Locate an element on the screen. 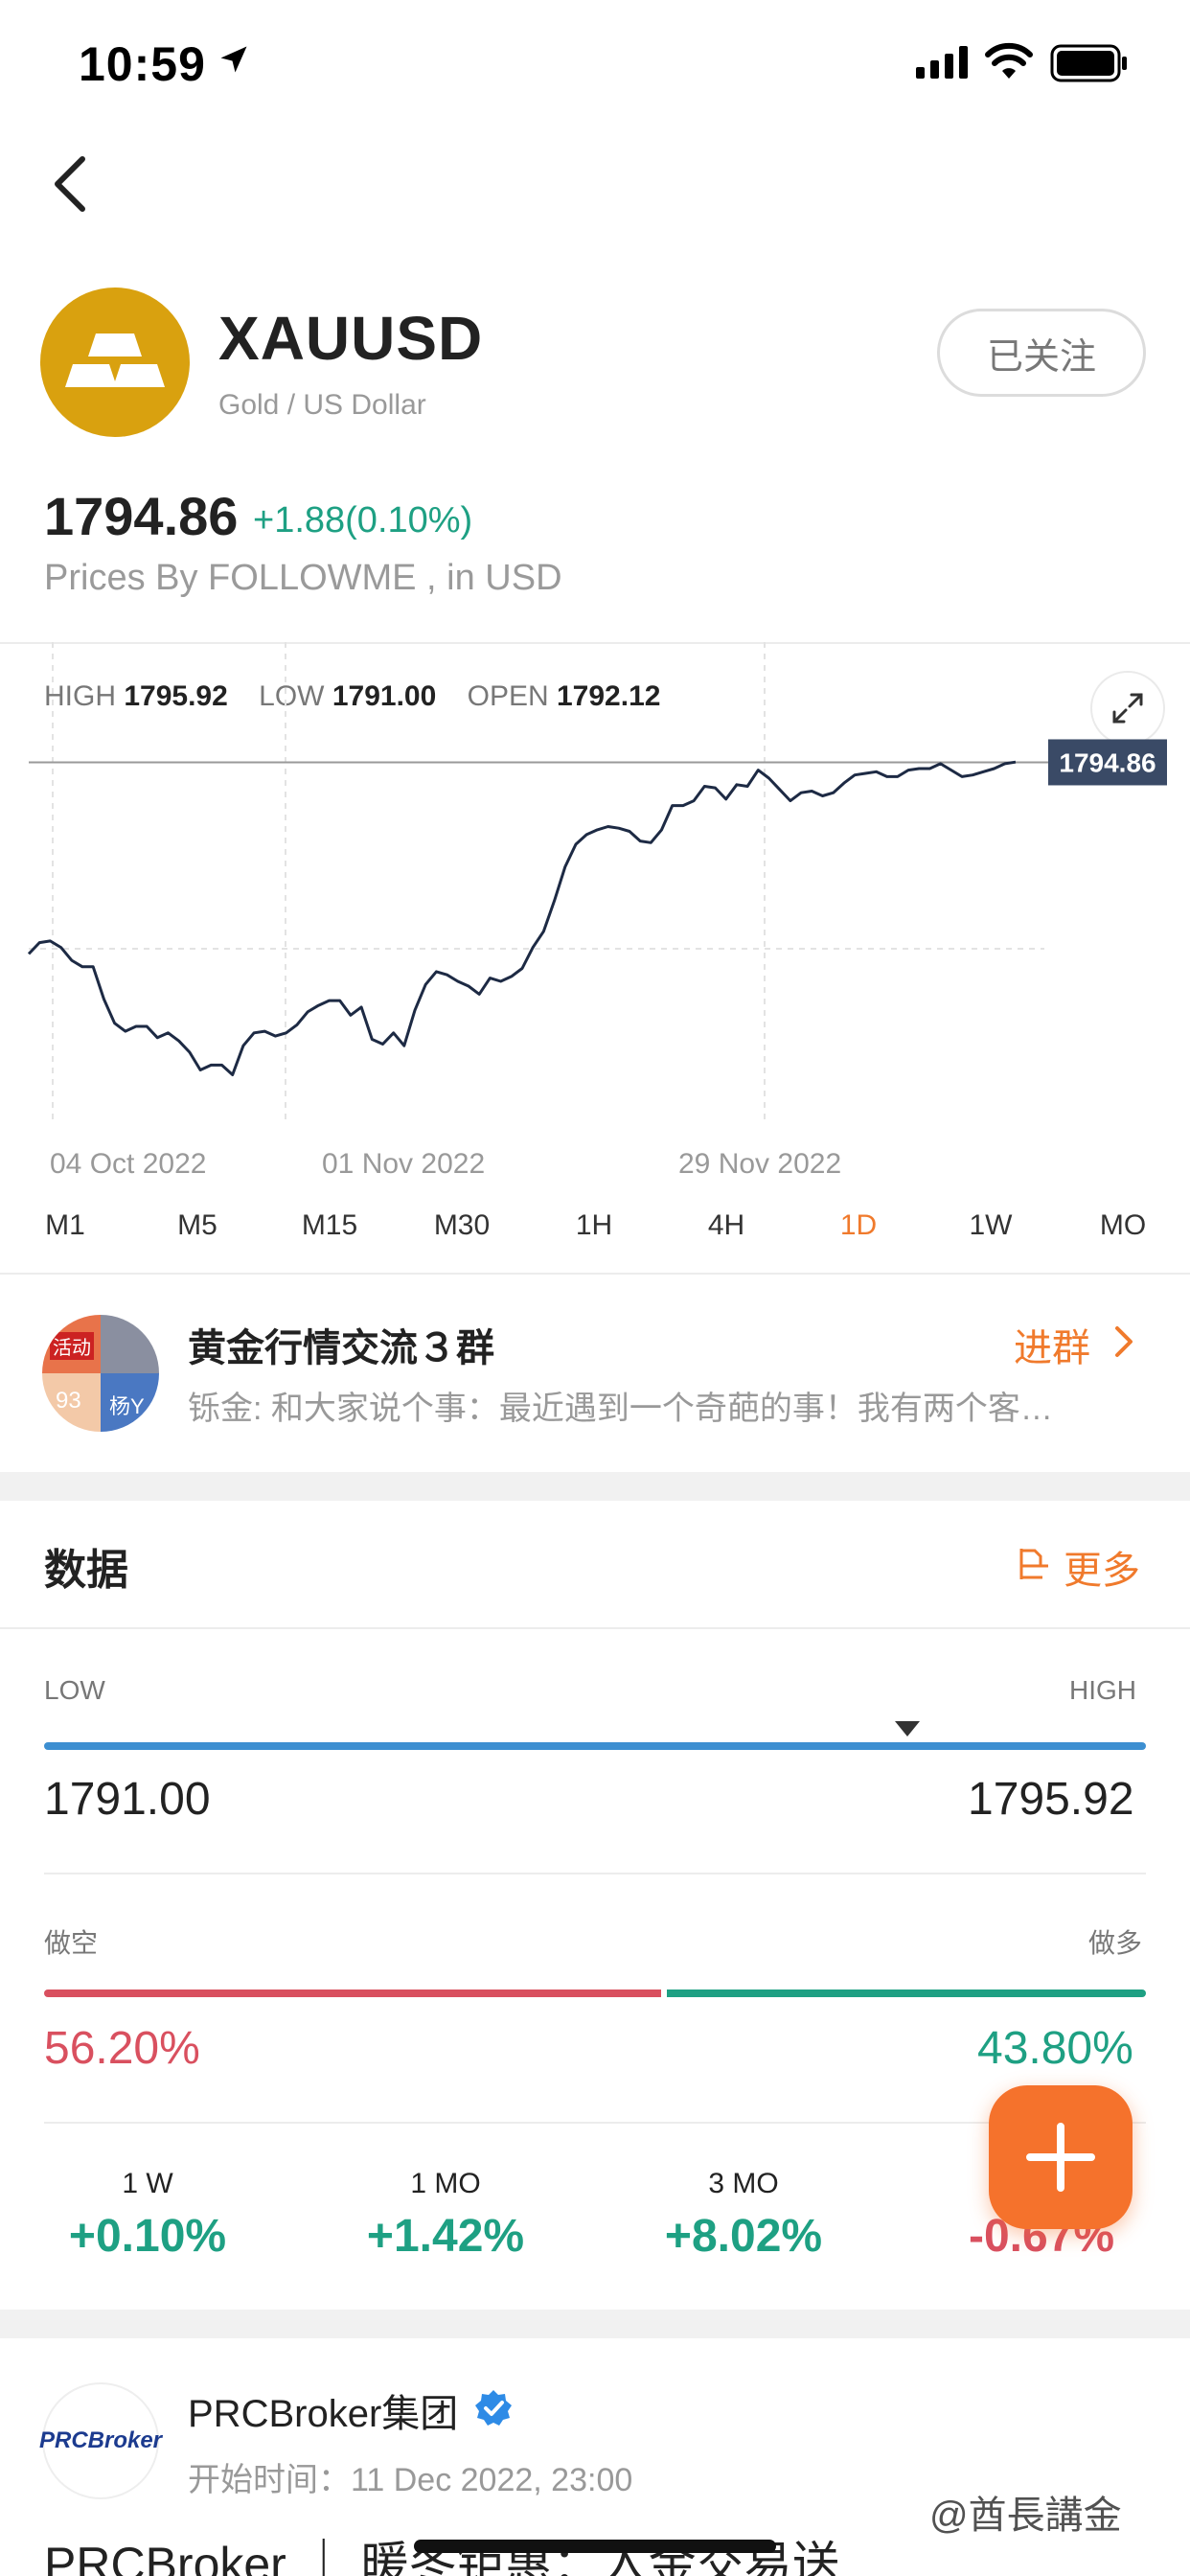 Image resolution: width=1190 pixels, height=2576 pixels. group-avatar: 活动 93 杨Y is located at coordinates (101, 1373).